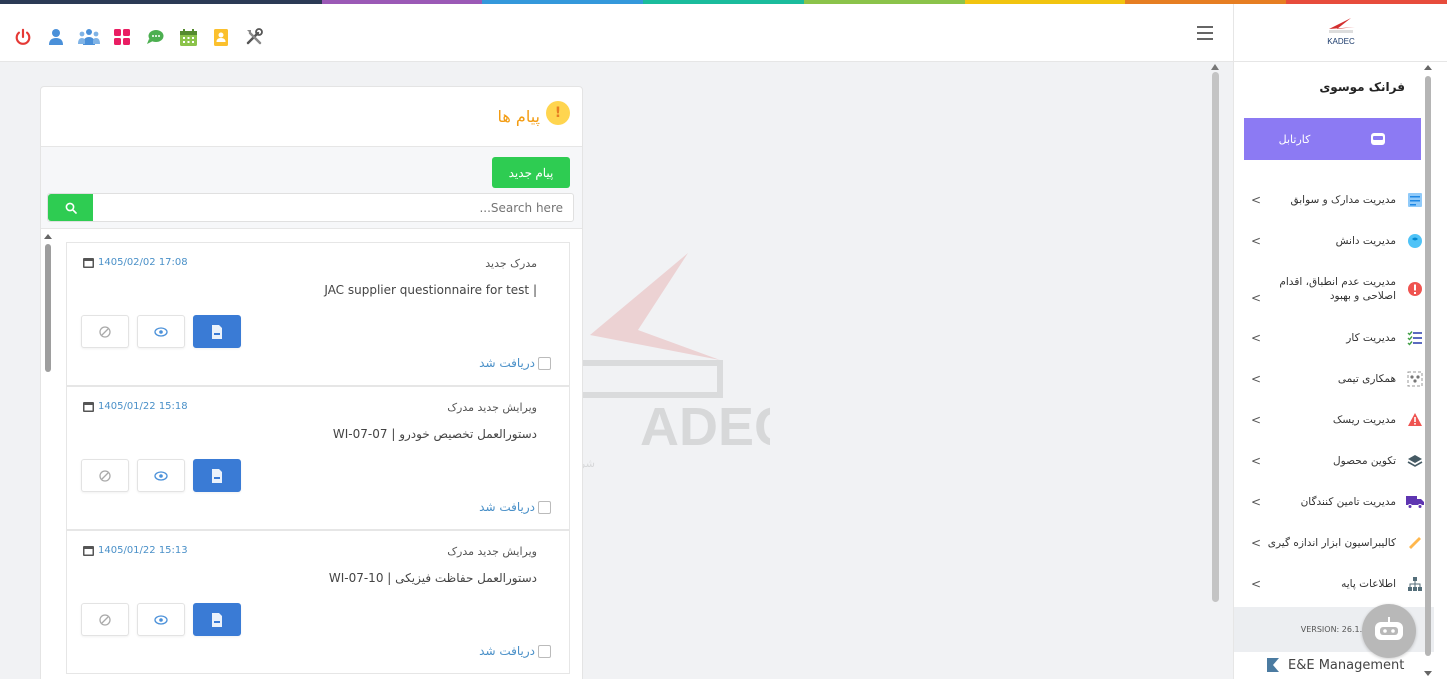 The width and height of the screenshot is (1447, 679). Describe the element at coordinates (531, 172) in the screenshot. I see `new-message-button: پیام جدید` at that location.